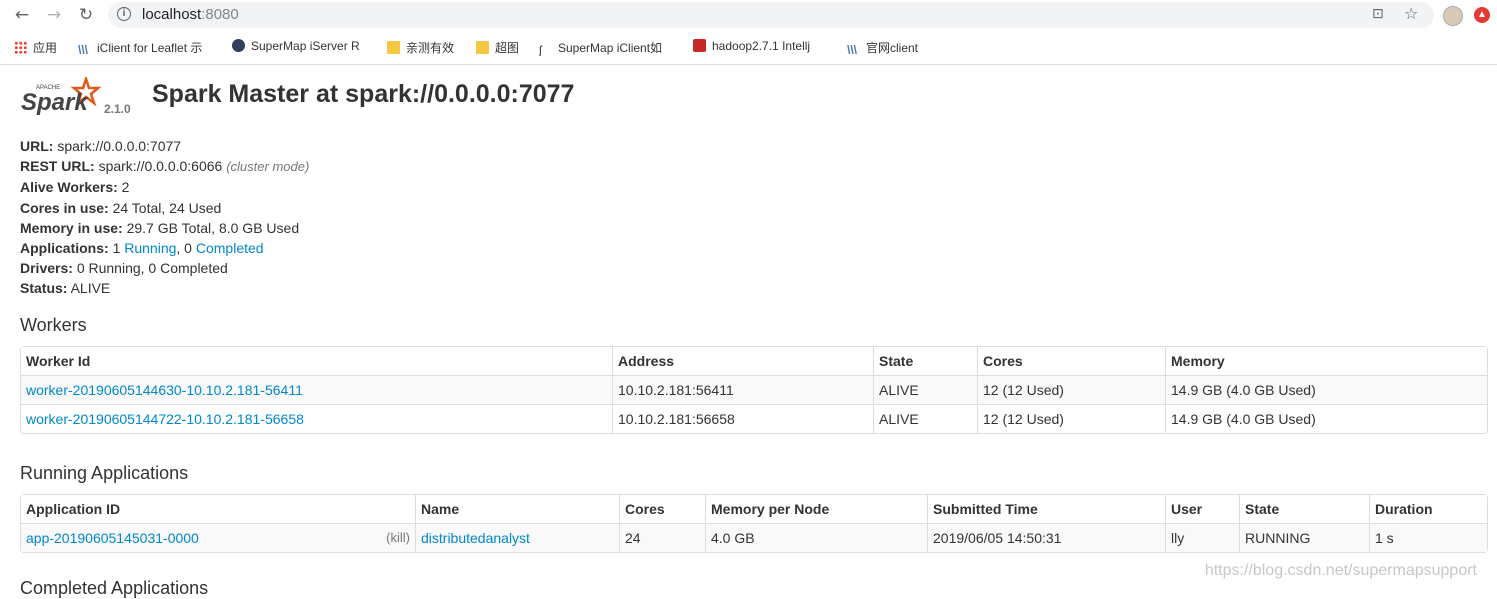  Describe the element at coordinates (114, 588) in the screenshot. I see `completed-apps-title: Completed Applications` at that location.